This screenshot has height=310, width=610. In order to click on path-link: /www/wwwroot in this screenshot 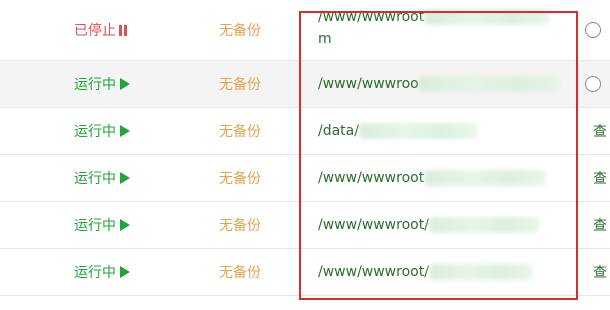, I will do `click(438, 178)`.